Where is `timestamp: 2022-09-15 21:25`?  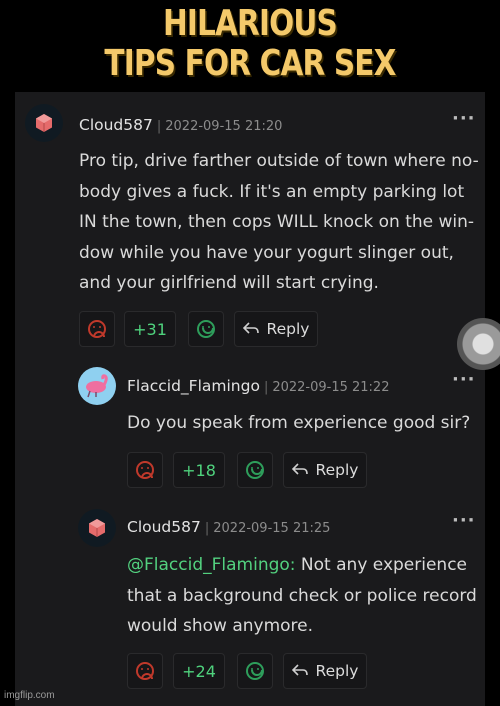 timestamp: 2022-09-15 21:25 is located at coordinates (272, 528).